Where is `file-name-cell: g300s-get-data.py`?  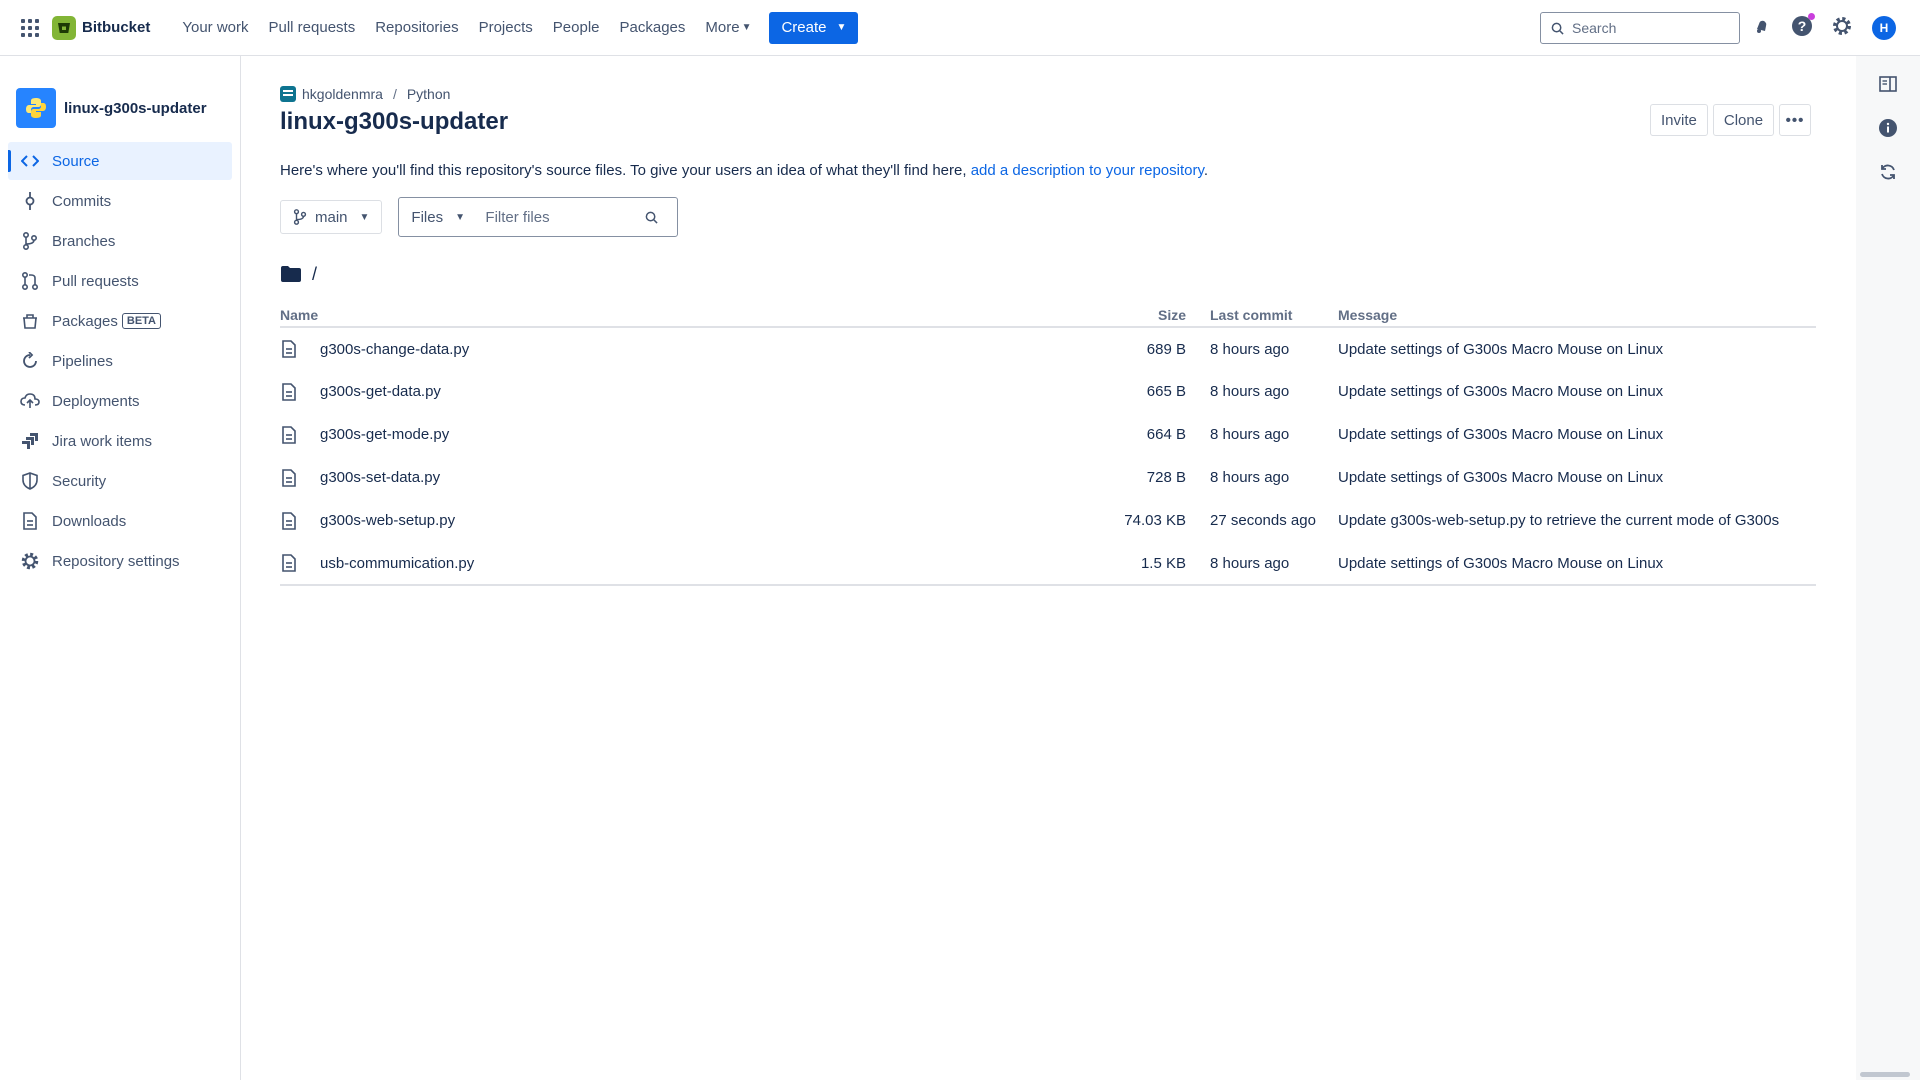 file-name-cell: g300s-get-data.py is located at coordinates (600, 391).